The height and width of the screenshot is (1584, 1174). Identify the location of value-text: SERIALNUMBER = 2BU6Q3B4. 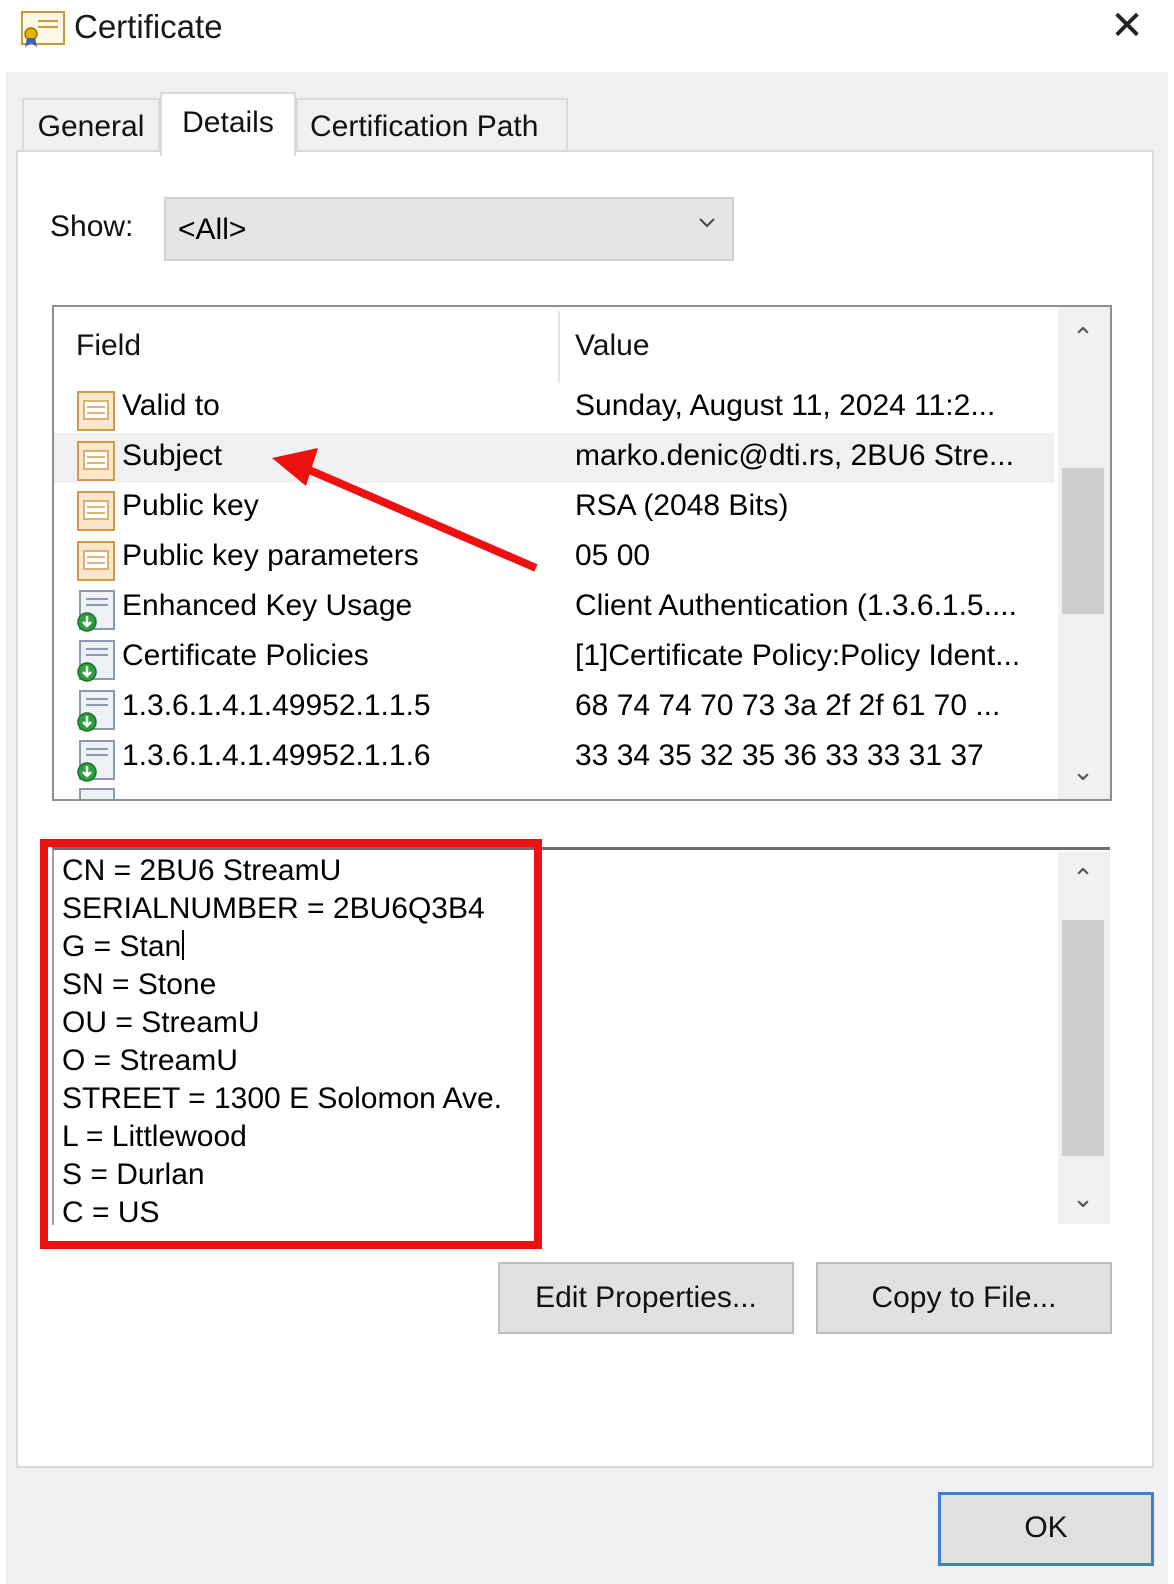
(273, 908).